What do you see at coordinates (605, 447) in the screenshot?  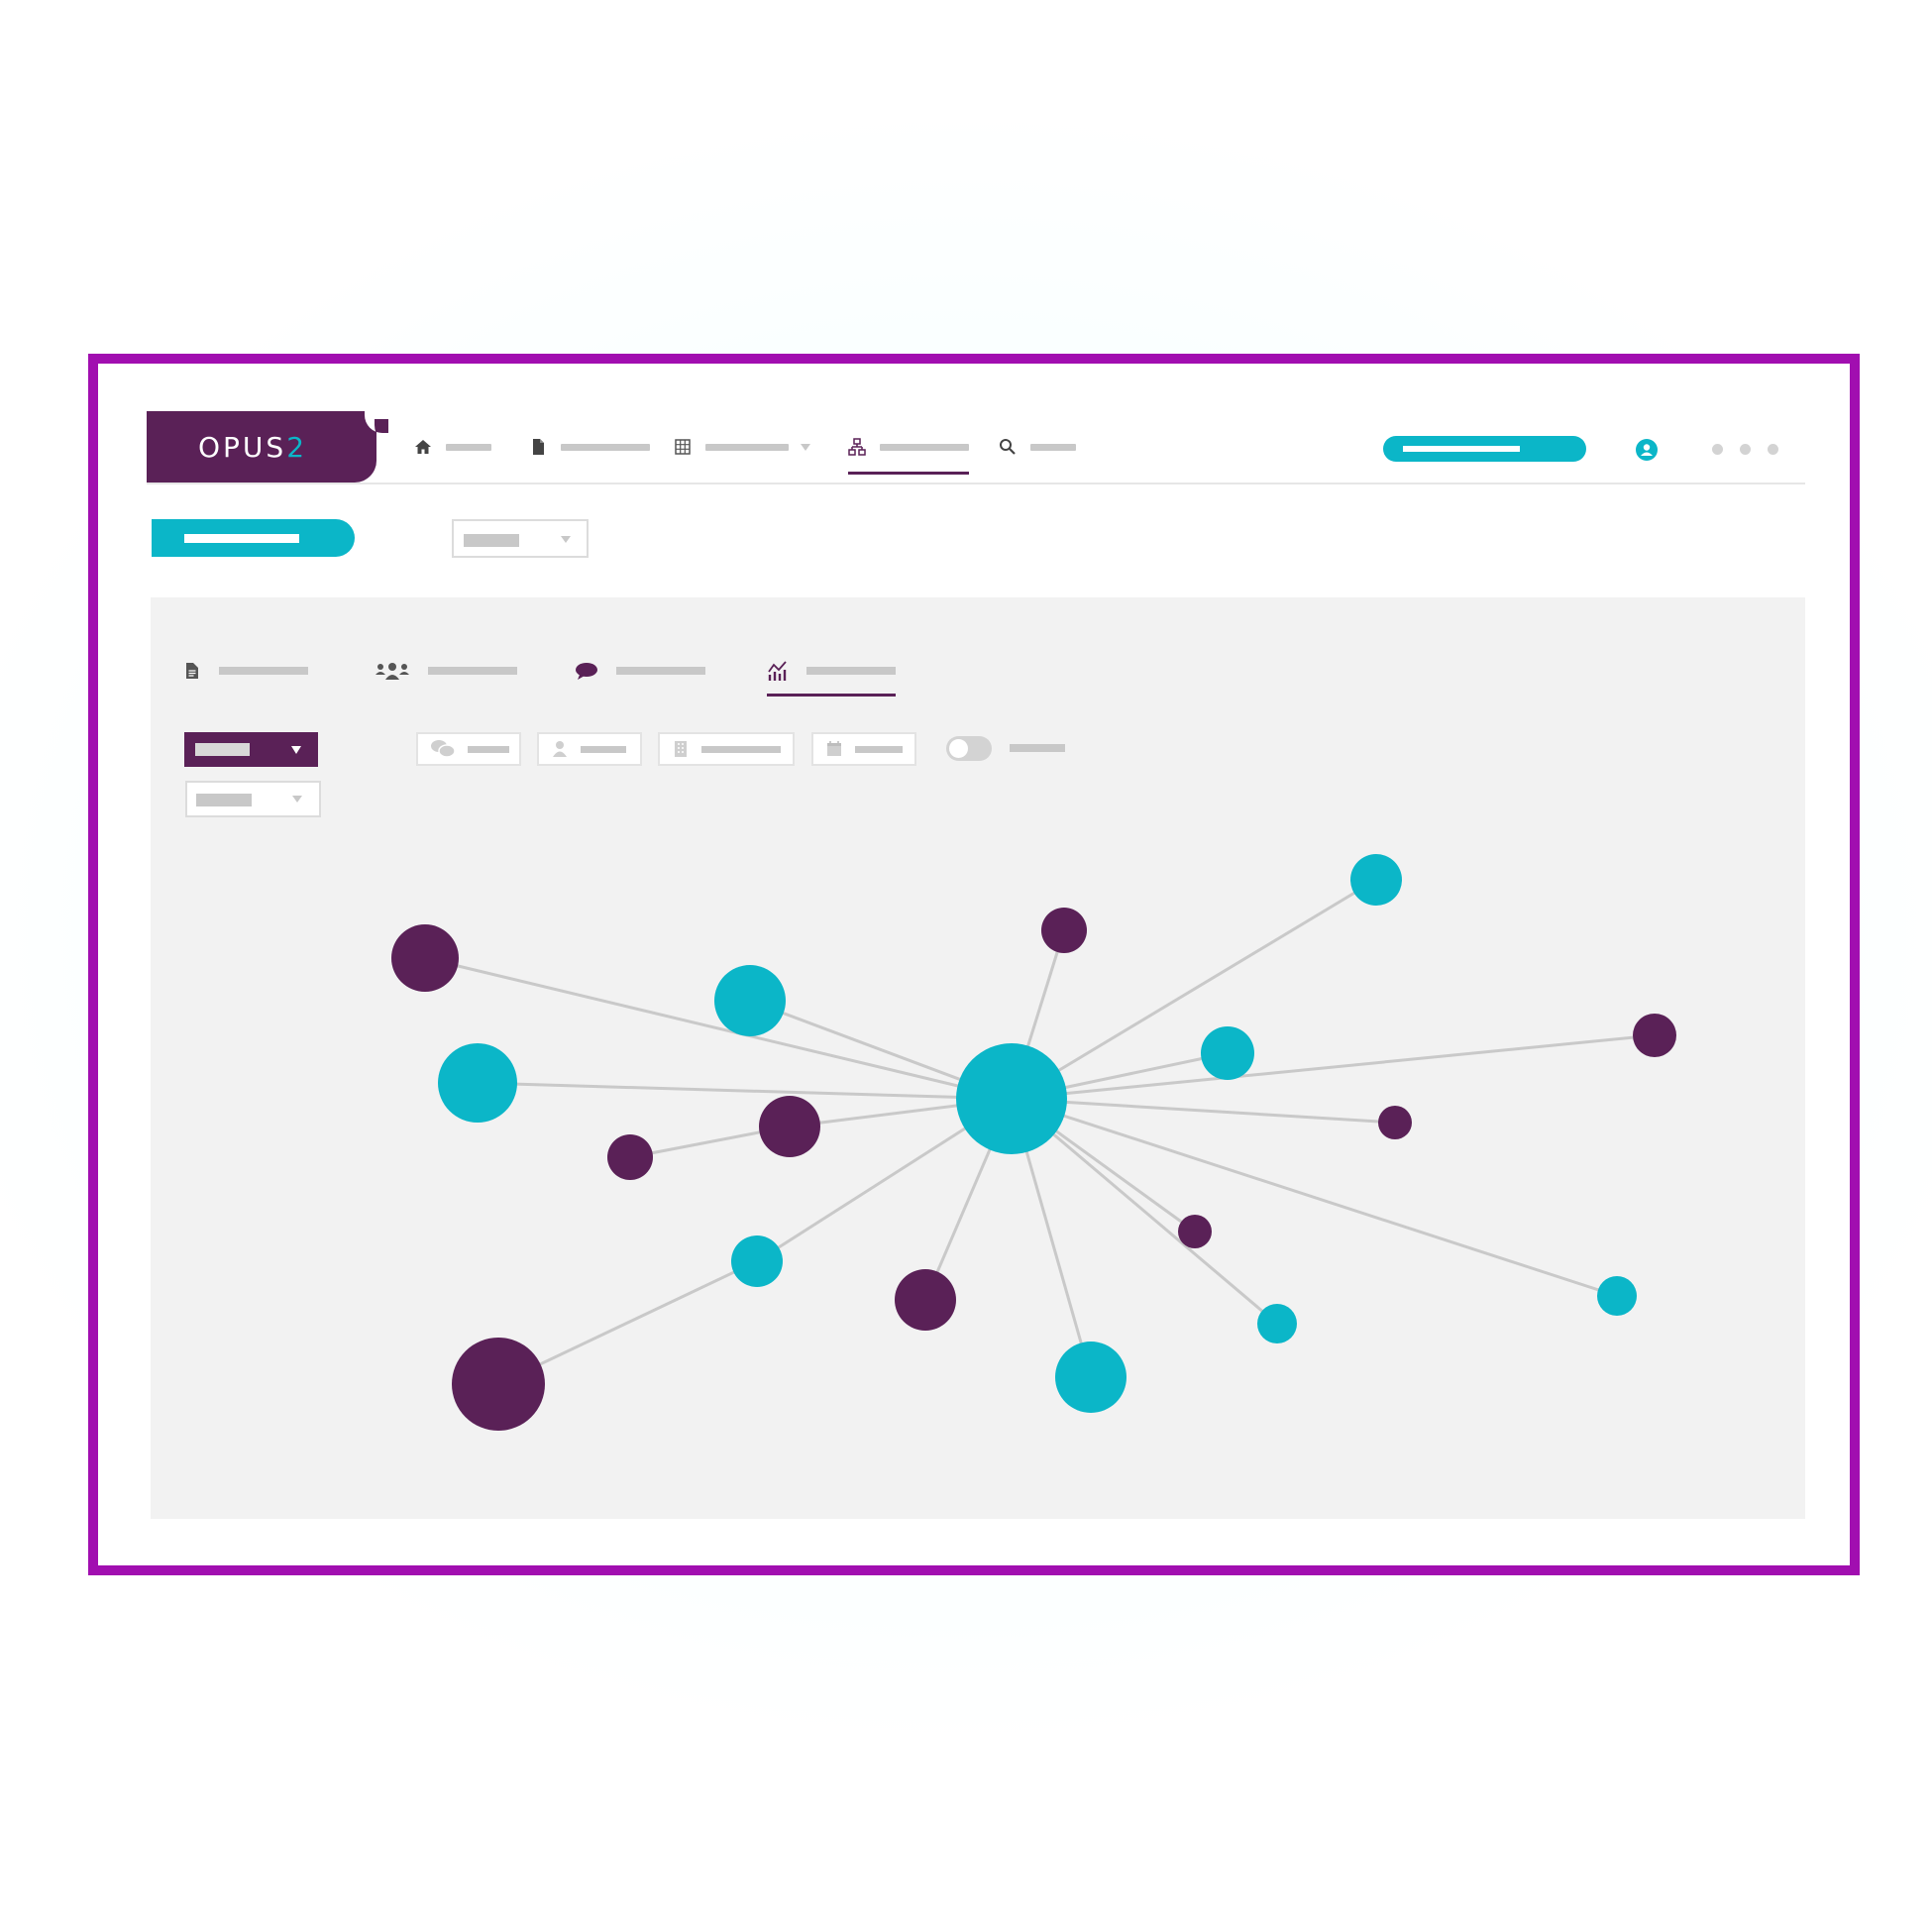 I see `nav-documents-label` at bounding box center [605, 447].